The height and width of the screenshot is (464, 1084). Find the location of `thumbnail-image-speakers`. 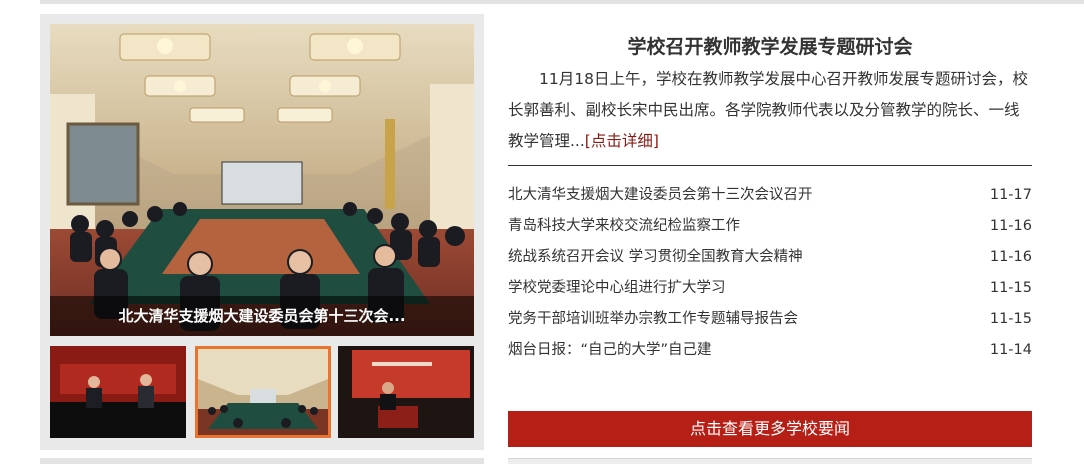

thumbnail-image-speakers is located at coordinates (118, 392).